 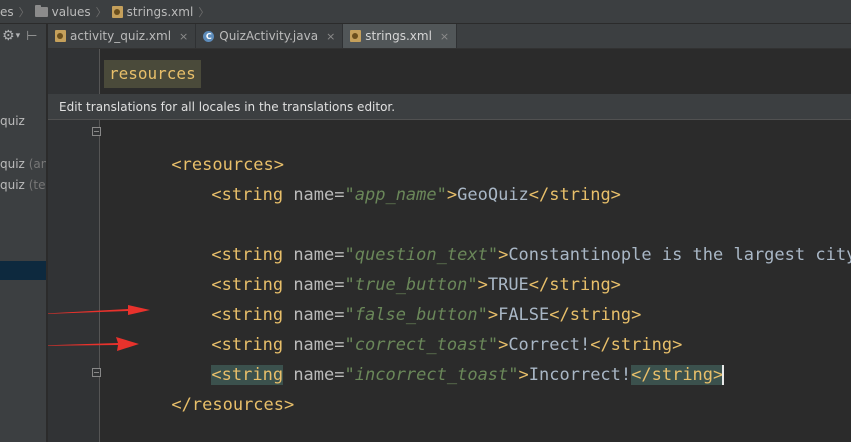 I want to click on tree-item-suffix: (tes, so click(x=37, y=185).